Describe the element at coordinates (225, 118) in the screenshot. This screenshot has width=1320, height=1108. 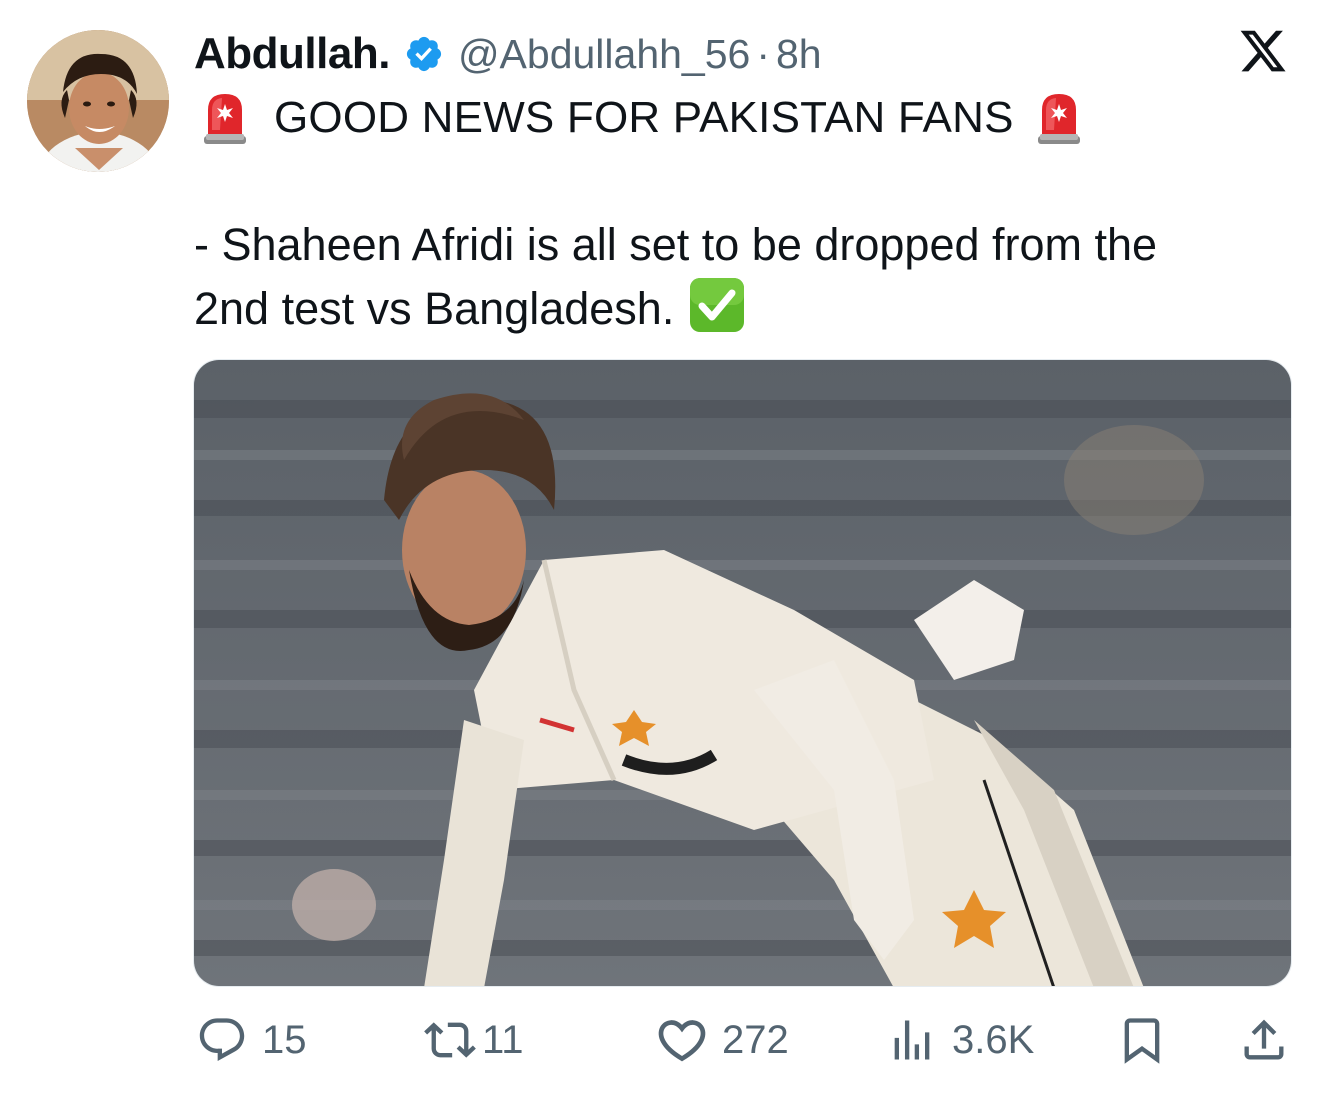
I see `siren-emoji-left` at that location.